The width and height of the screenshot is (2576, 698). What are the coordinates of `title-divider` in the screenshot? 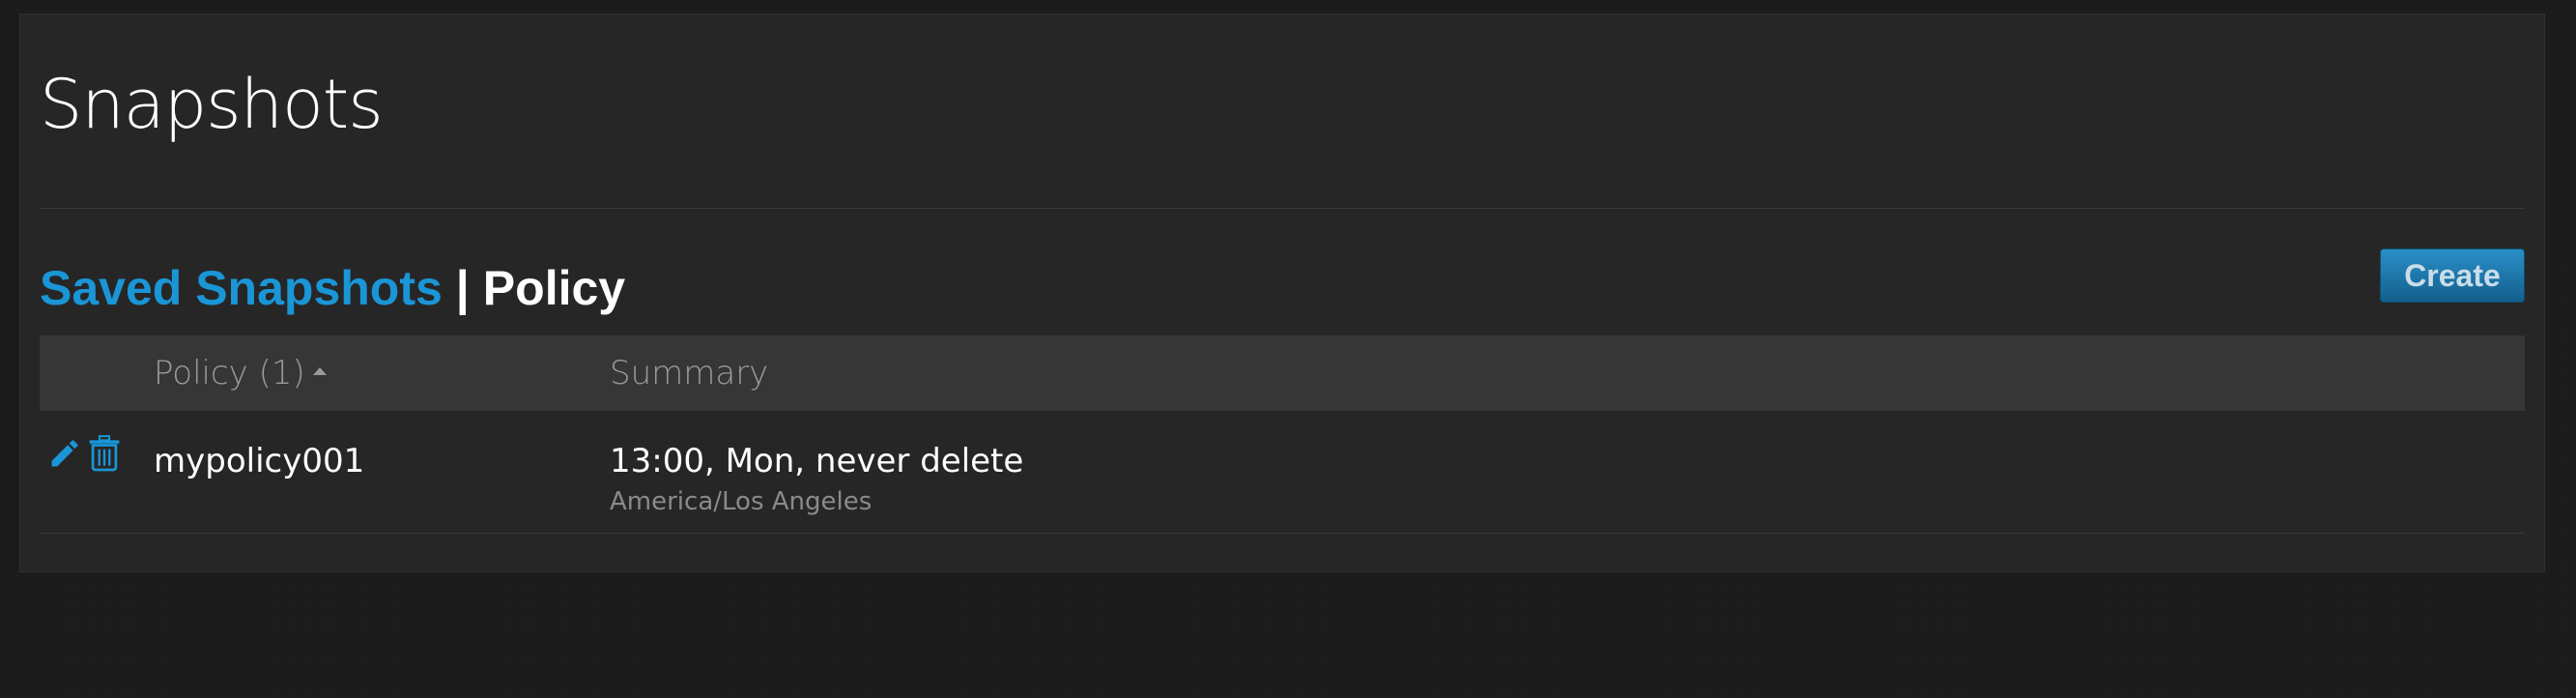 It's located at (1283, 208).